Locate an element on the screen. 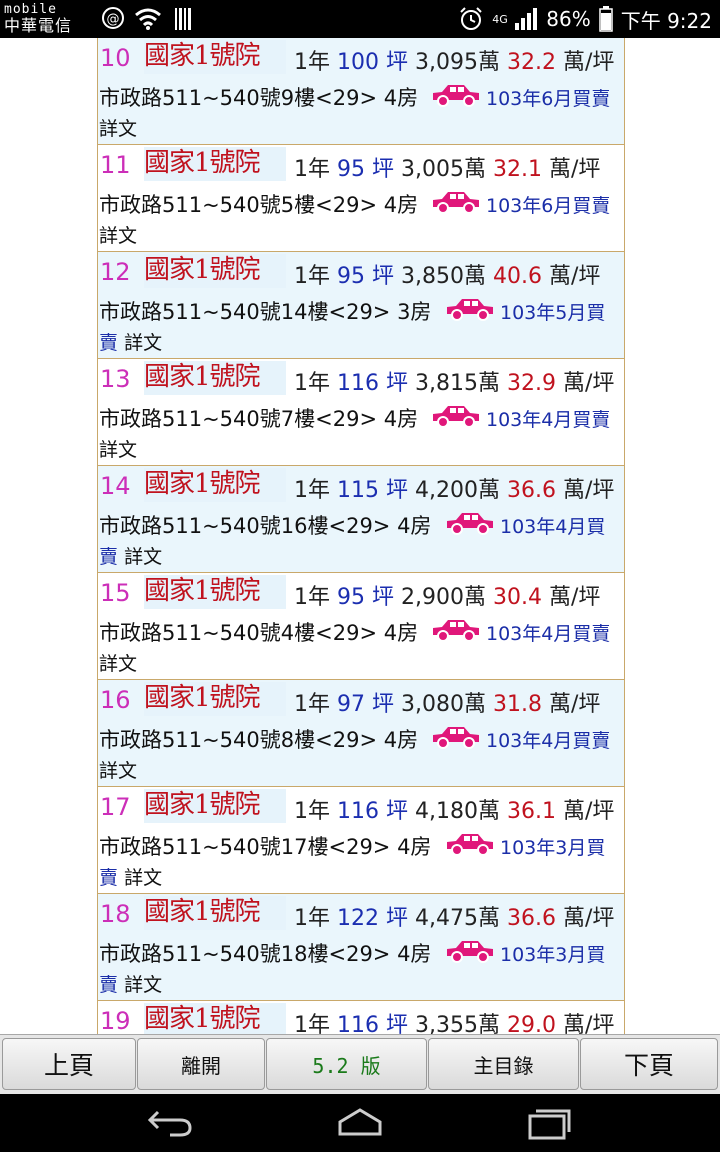 The height and width of the screenshot is (1152, 720). status-bar: mobile 中華電信 @ 4G 86% 下午 9:22 is located at coordinates (360, 19).